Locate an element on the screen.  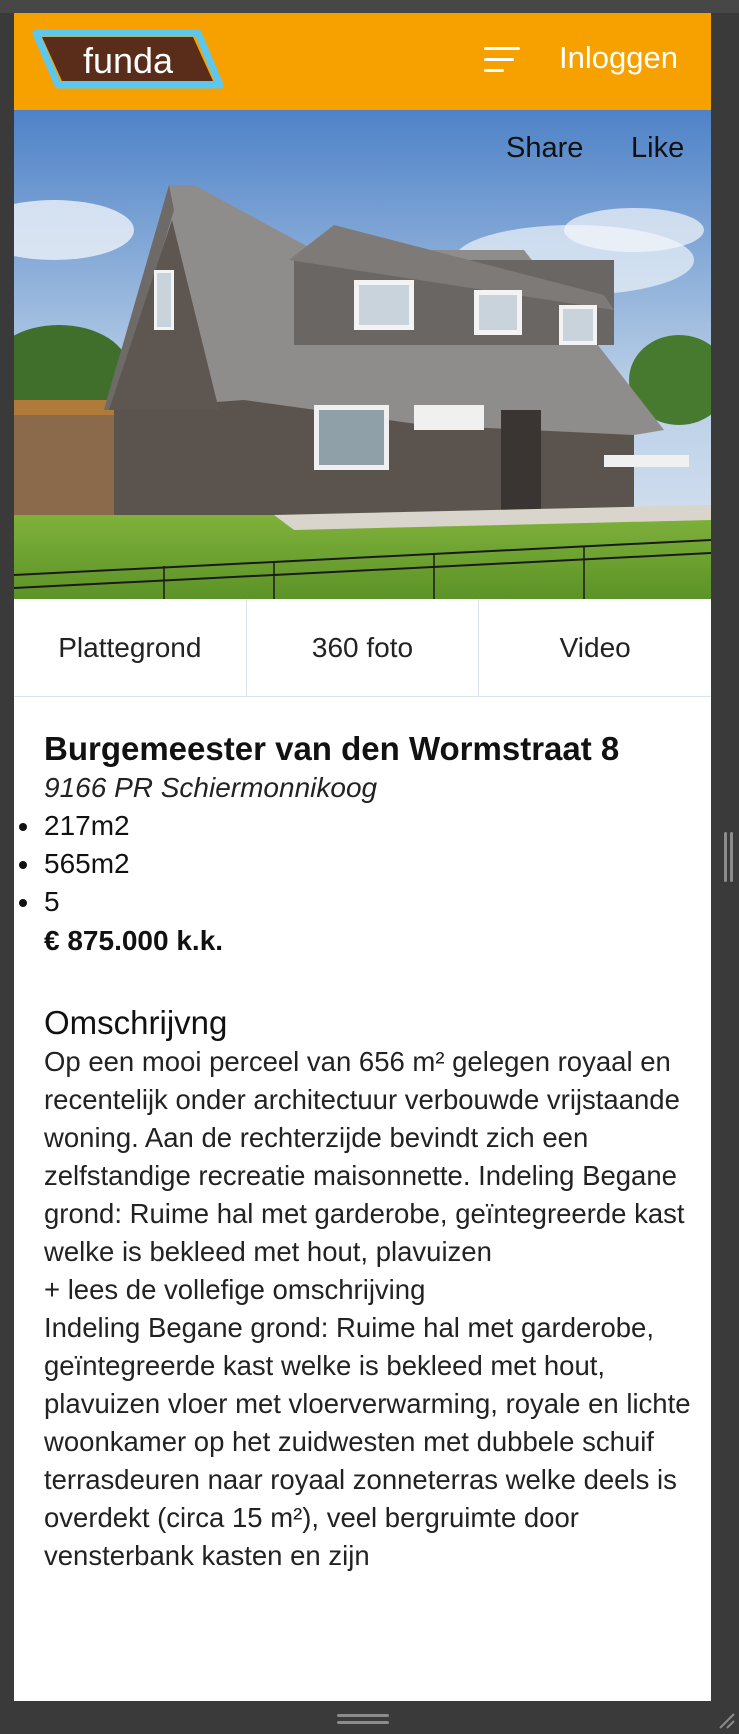
description-heading: Omschrijvng is located at coordinates (136, 1022).